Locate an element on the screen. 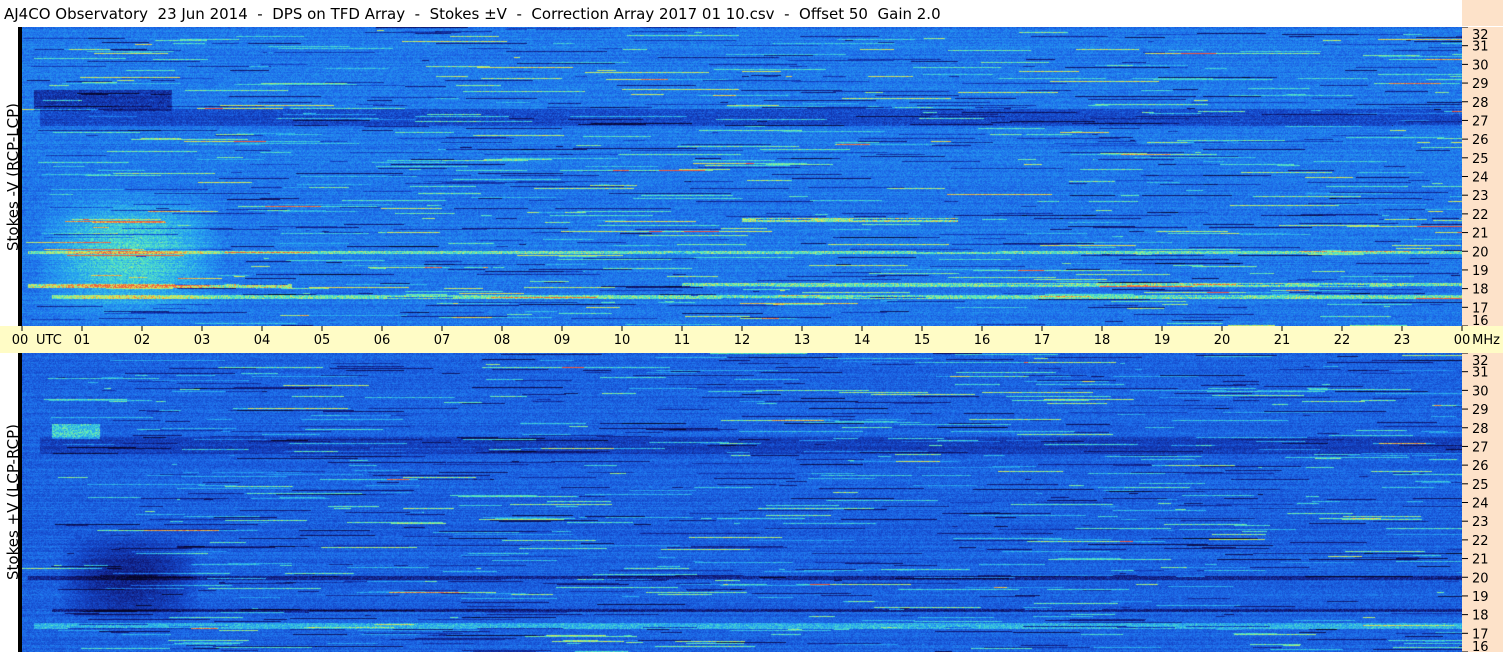 This screenshot has width=1503, height=672. time-tick-label: 15 is located at coordinates (922, 340).